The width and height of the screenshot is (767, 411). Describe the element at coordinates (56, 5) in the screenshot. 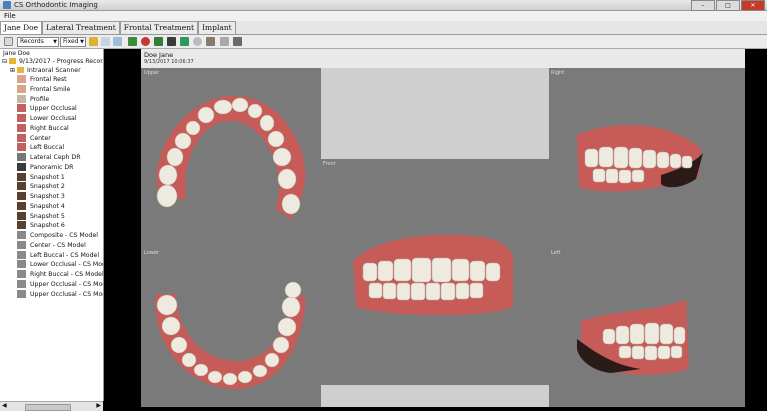

I see `window-title: CS Orthodontic Imaging` at that location.